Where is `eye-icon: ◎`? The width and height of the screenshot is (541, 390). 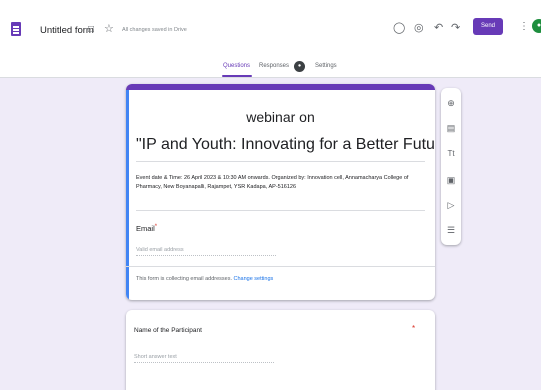
eye-icon: ◎ is located at coordinates (419, 28).